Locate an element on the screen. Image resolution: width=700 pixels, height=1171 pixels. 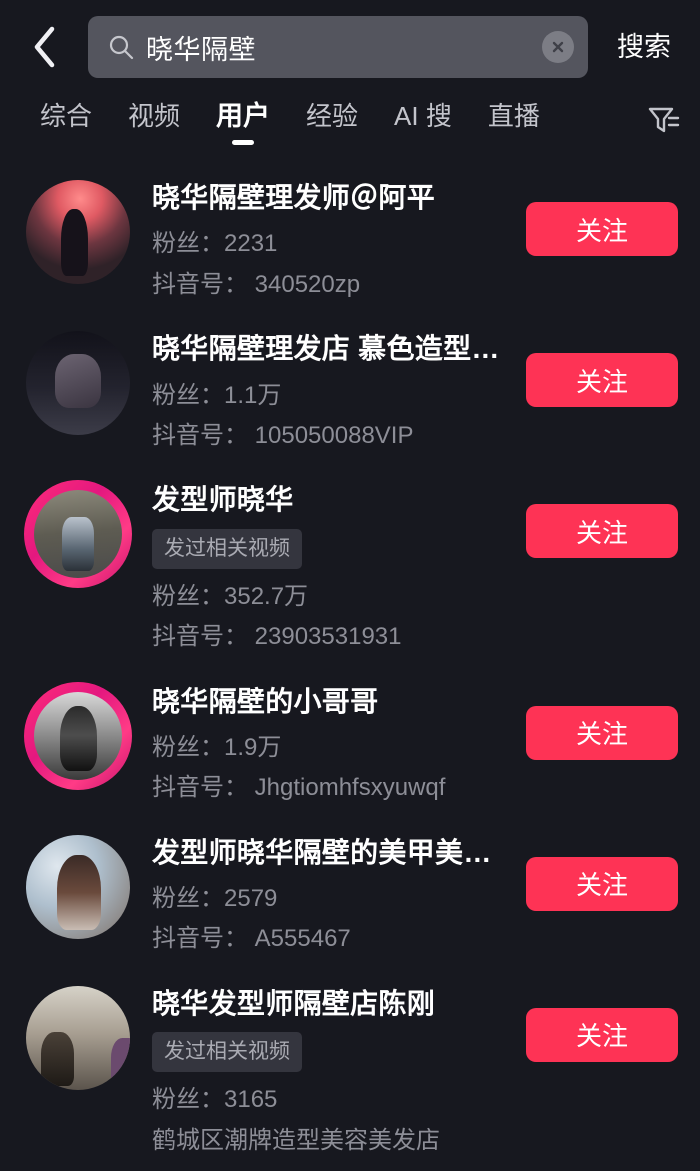
tab-shipin: 视频 is located at coordinates (154, 120).